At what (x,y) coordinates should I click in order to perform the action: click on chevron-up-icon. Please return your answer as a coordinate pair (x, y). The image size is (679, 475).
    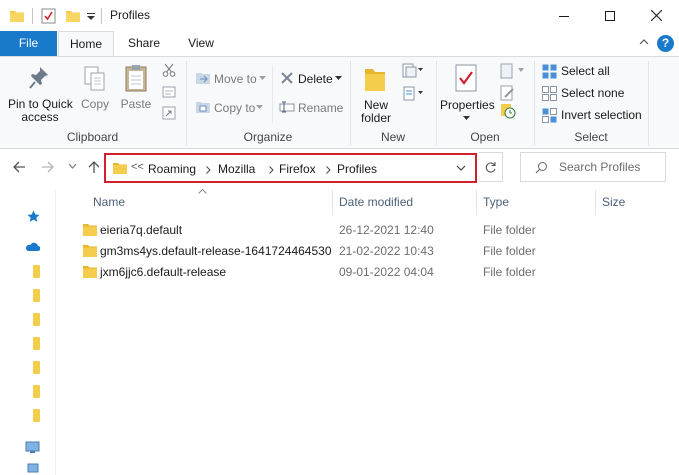
    Looking at the image, I should click on (644, 42).